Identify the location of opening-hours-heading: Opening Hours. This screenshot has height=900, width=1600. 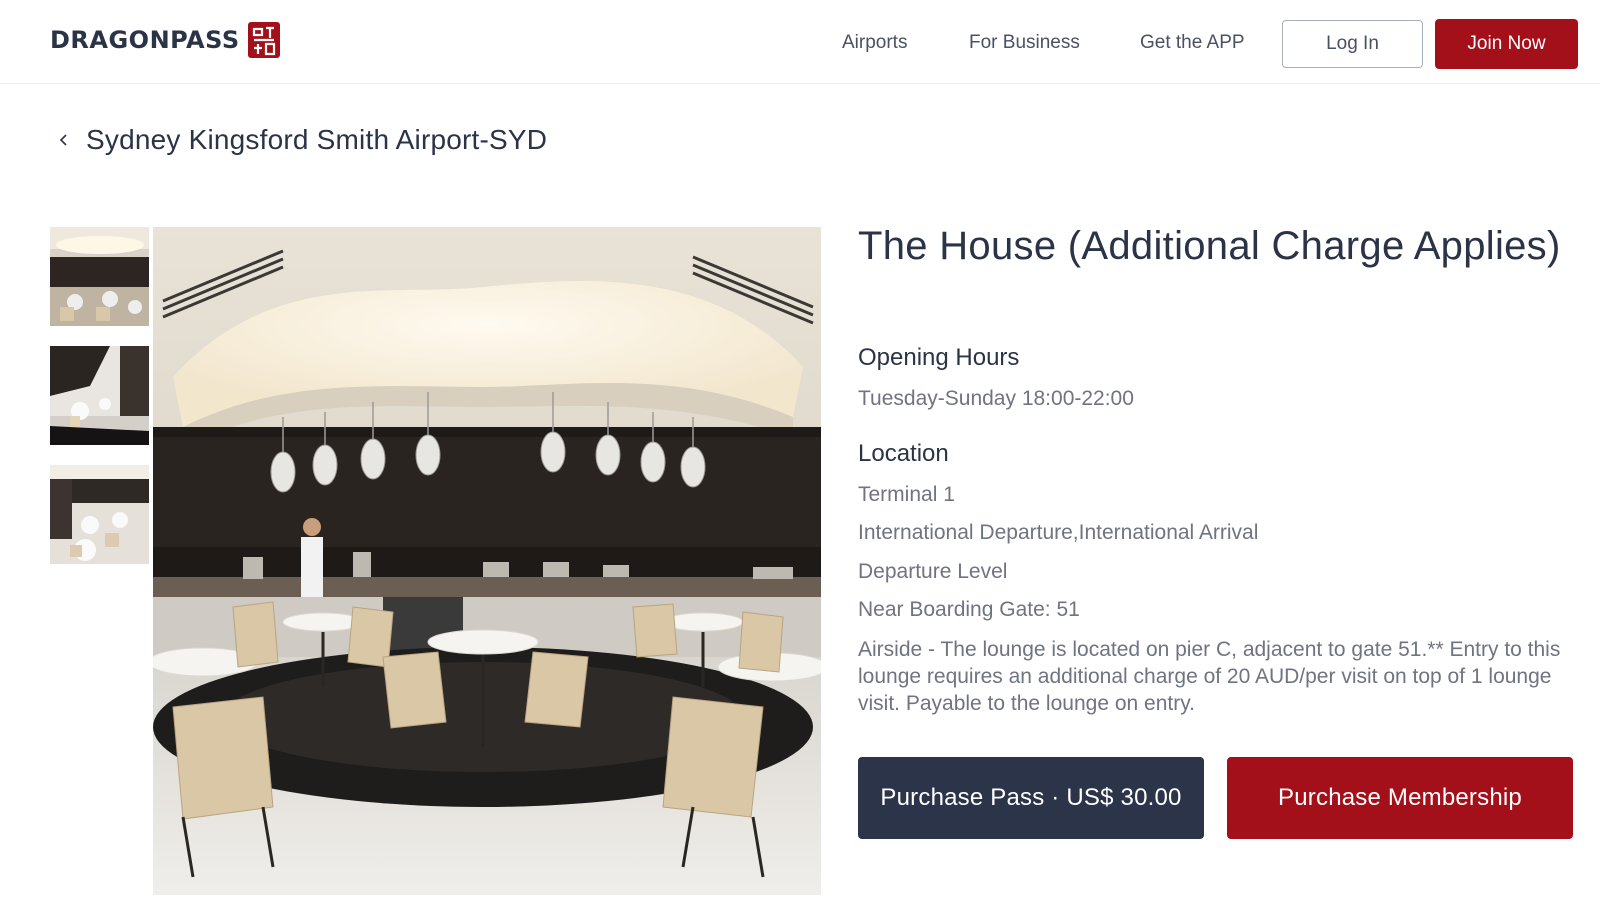
(939, 357).